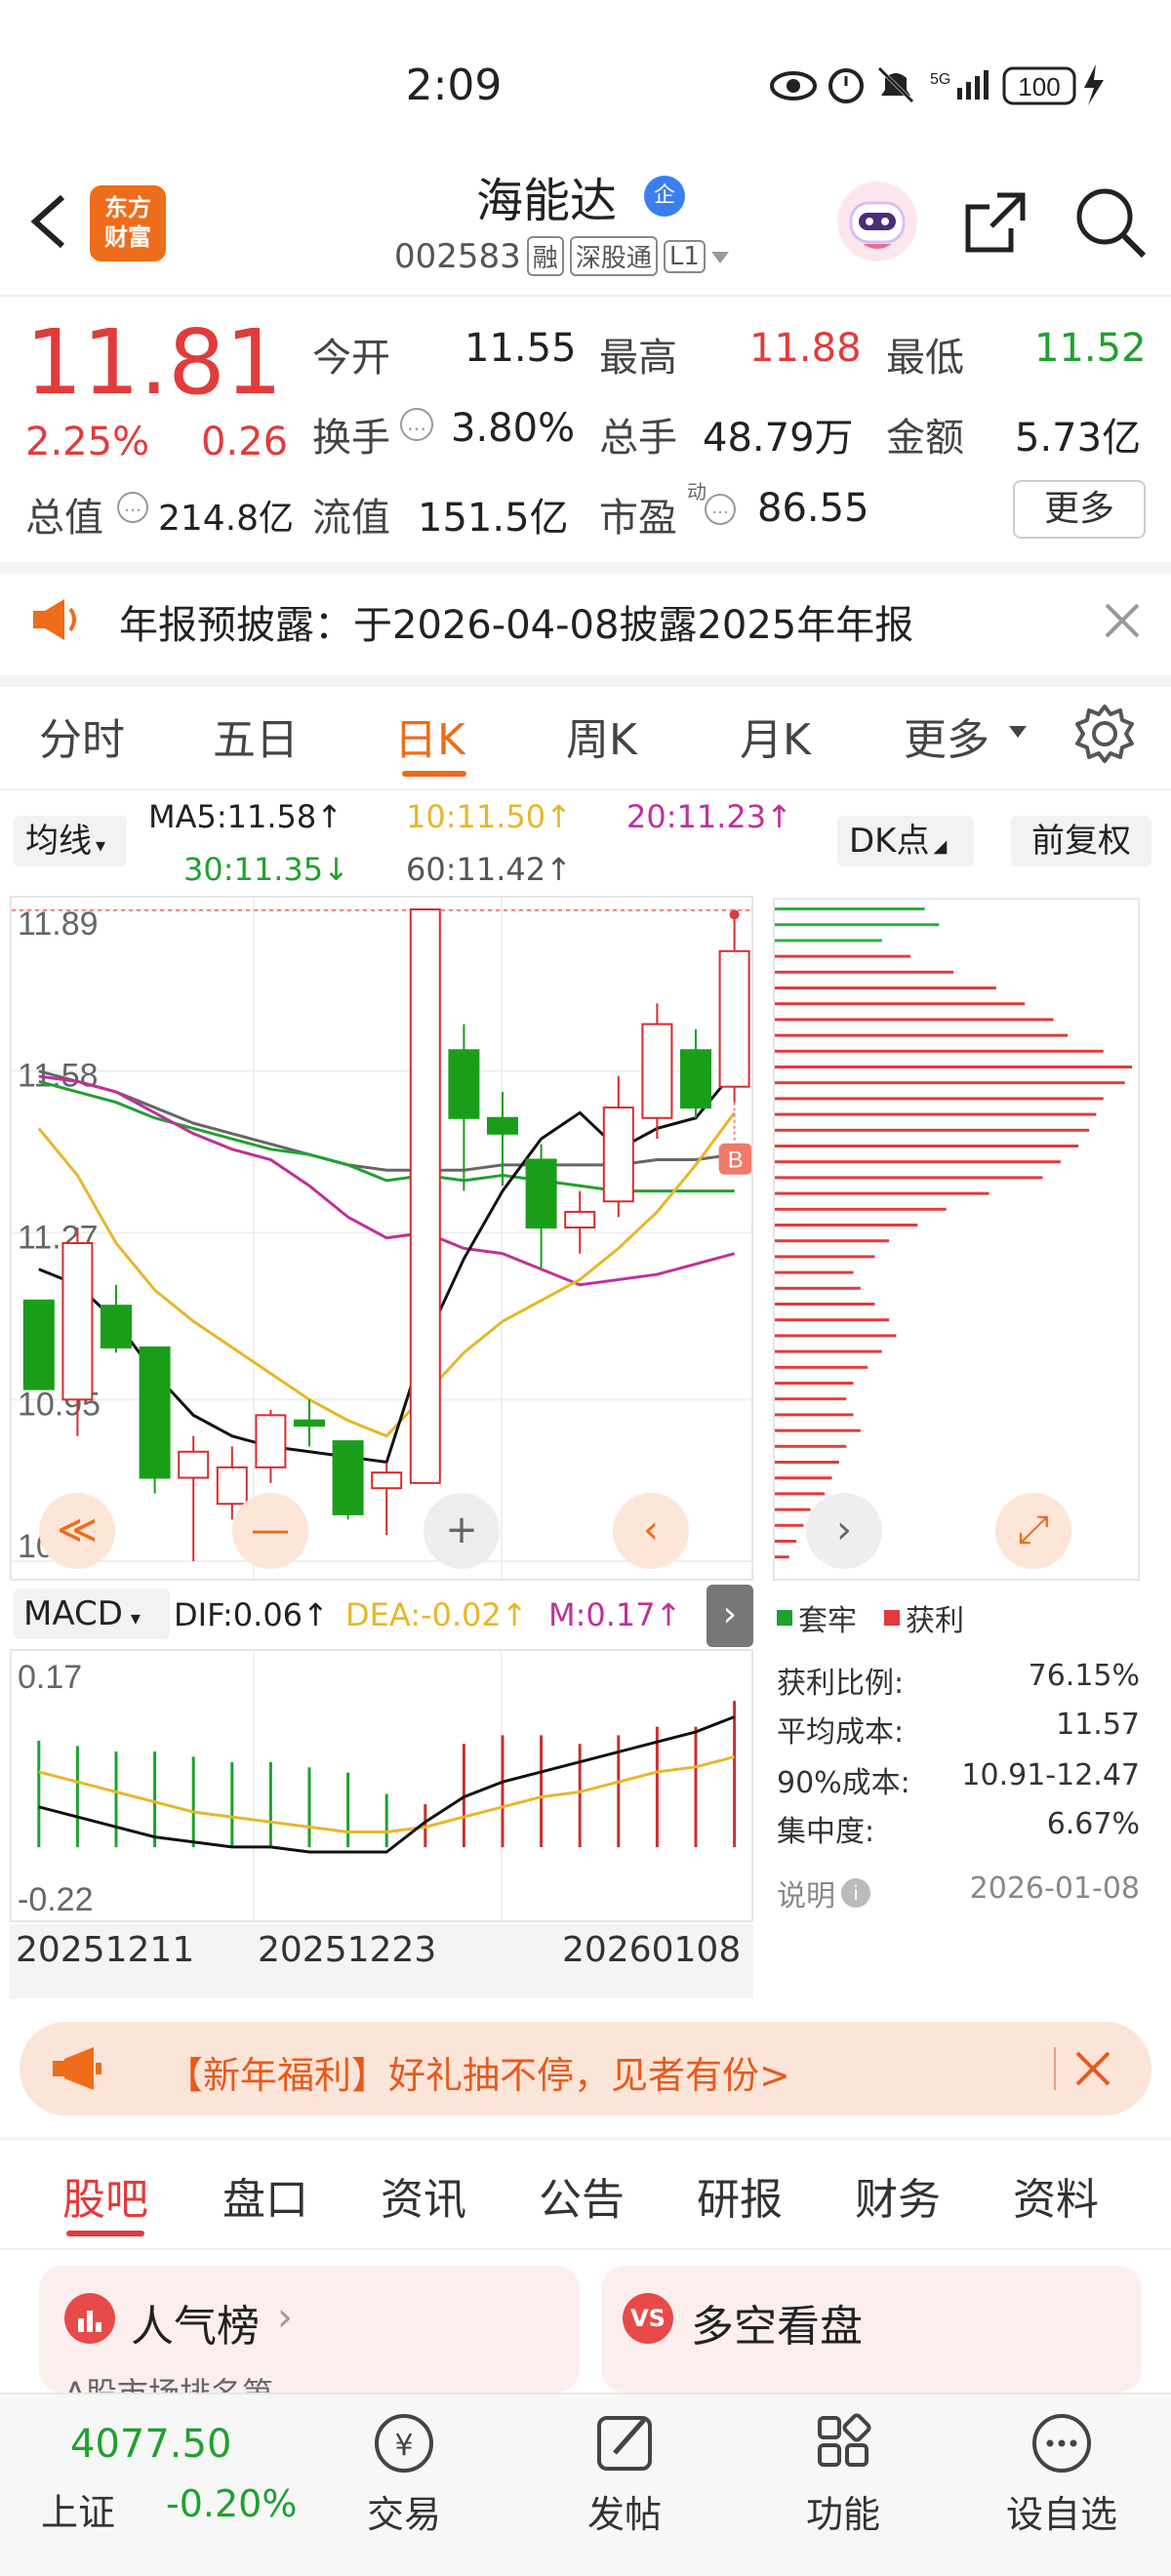 The width and height of the screenshot is (1171, 2576). I want to click on stock-code-row: 002583 融 深股通 L1, so click(564, 256).